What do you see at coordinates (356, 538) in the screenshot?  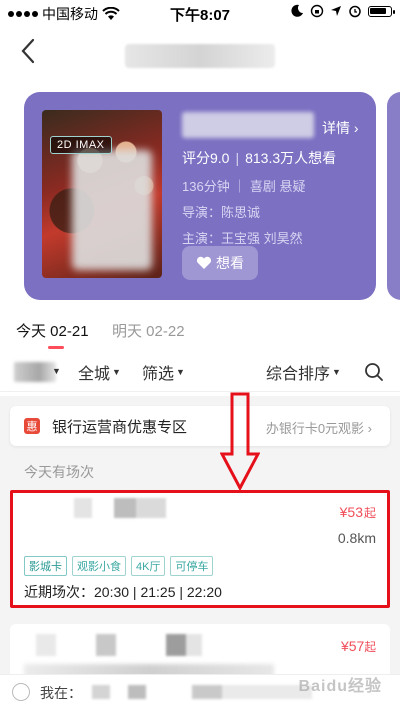 I see `cinema-distance: 0.8km` at bounding box center [356, 538].